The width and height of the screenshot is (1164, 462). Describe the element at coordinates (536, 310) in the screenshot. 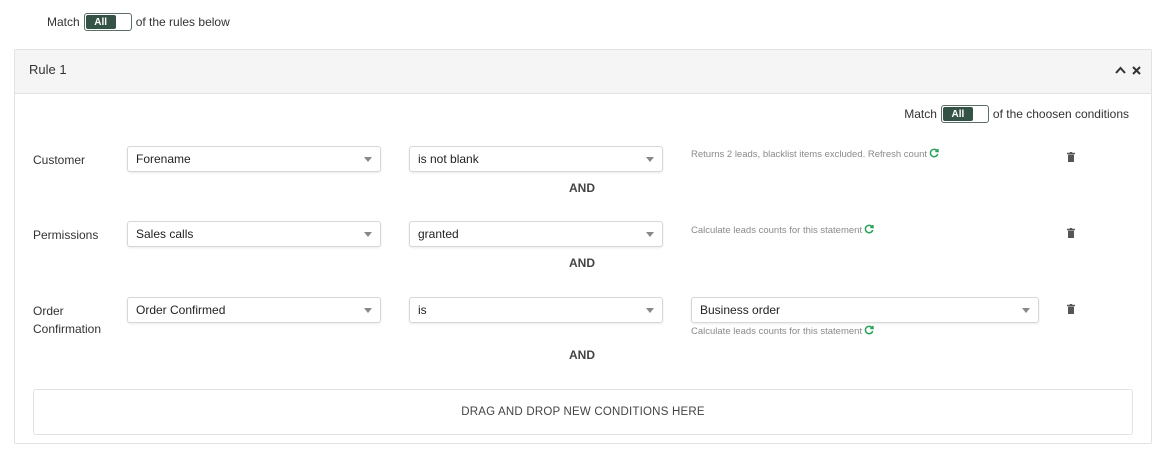

I see `operator-select: is` at that location.